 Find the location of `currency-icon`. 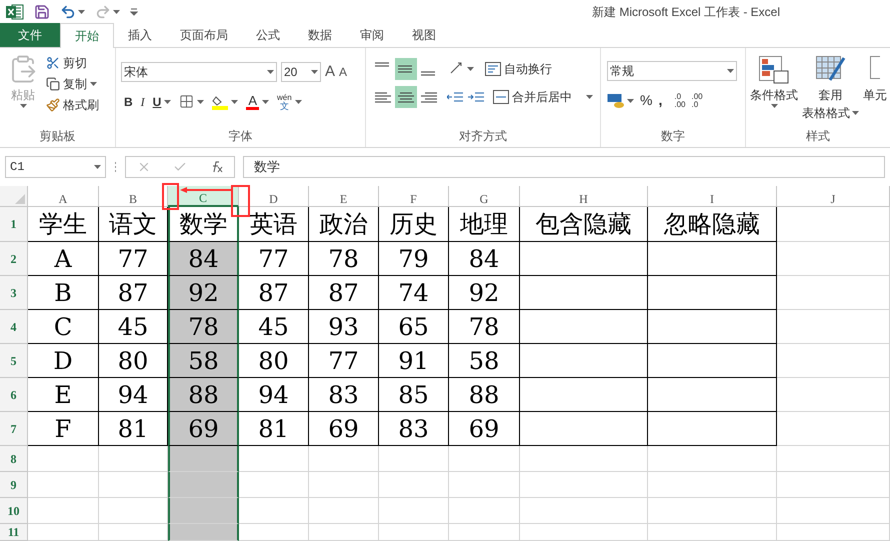

currency-icon is located at coordinates (616, 100).